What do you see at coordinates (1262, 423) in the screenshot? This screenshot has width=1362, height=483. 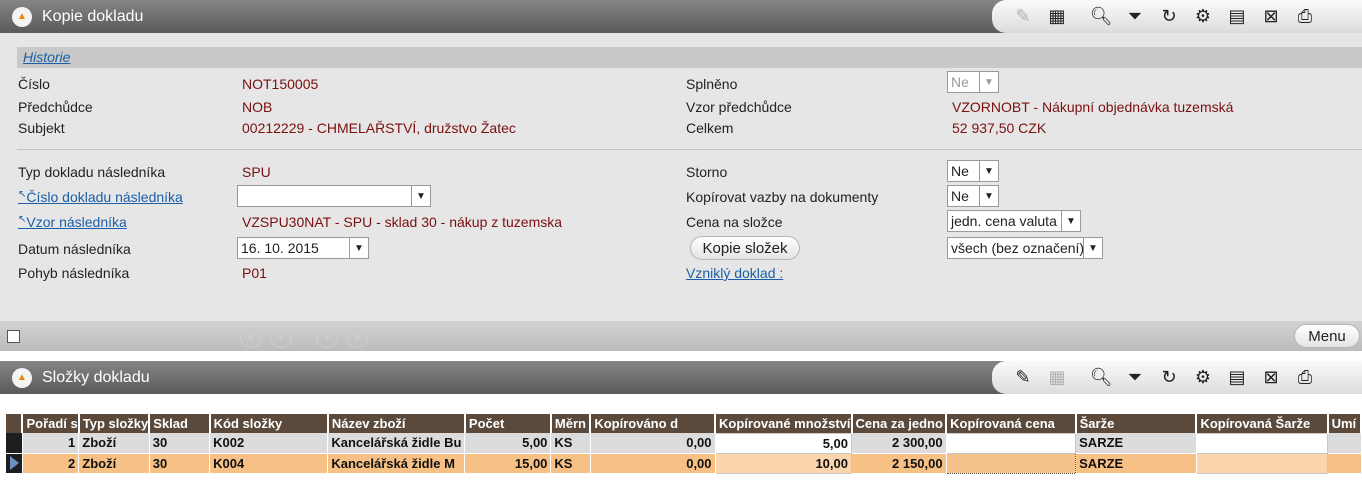 I see `column-header: Kopírovaná Šarže` at bounding box center [1262, 423].